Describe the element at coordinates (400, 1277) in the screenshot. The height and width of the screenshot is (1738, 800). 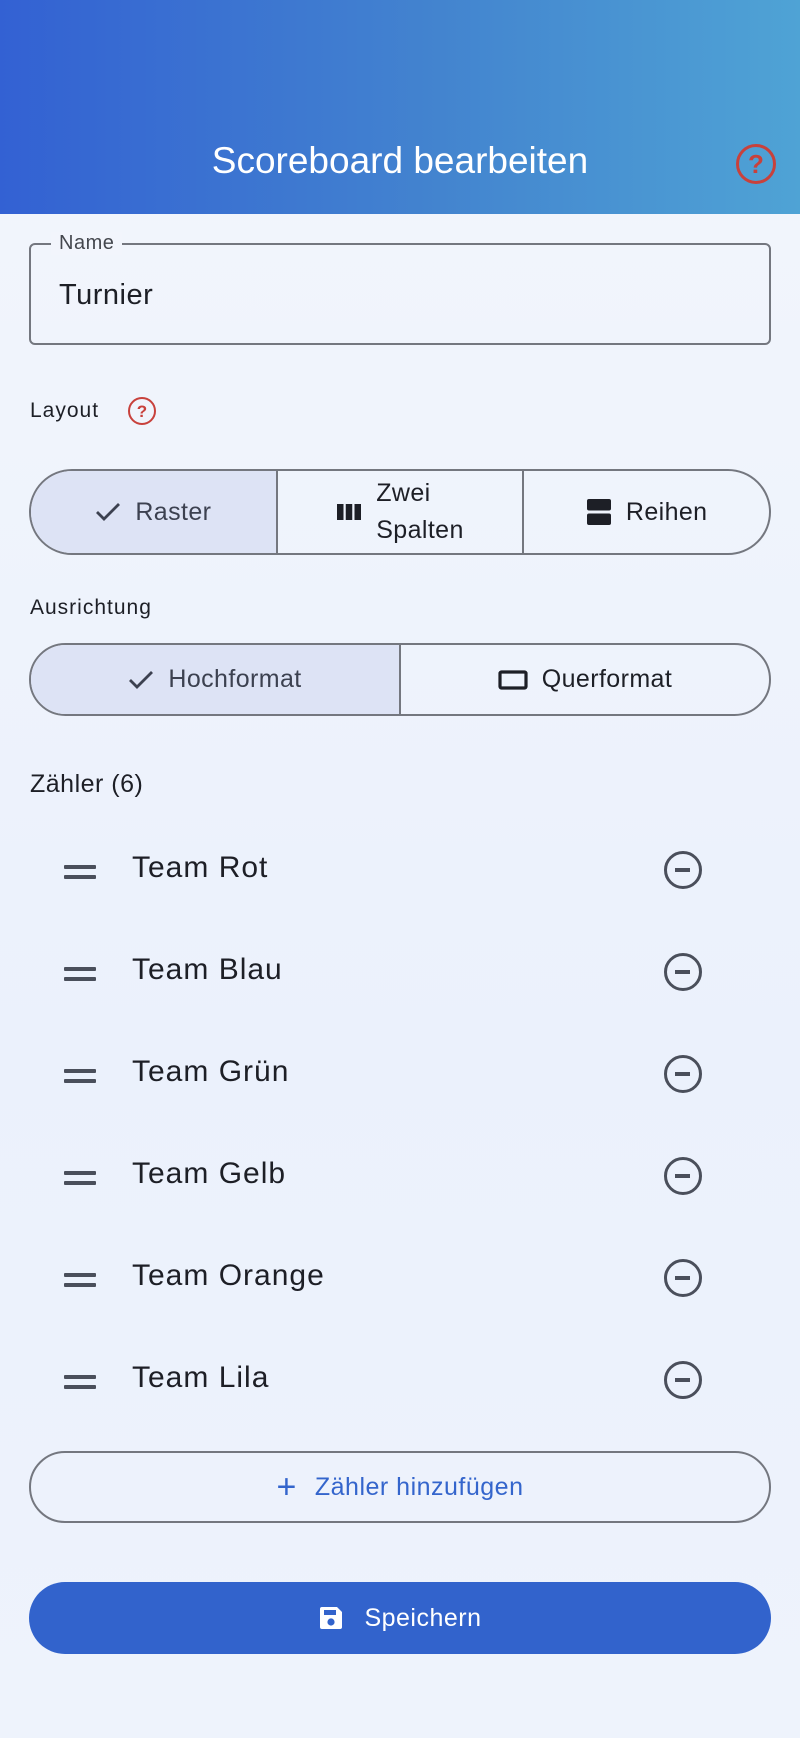
I see `list-item: Team Orange` at that location.